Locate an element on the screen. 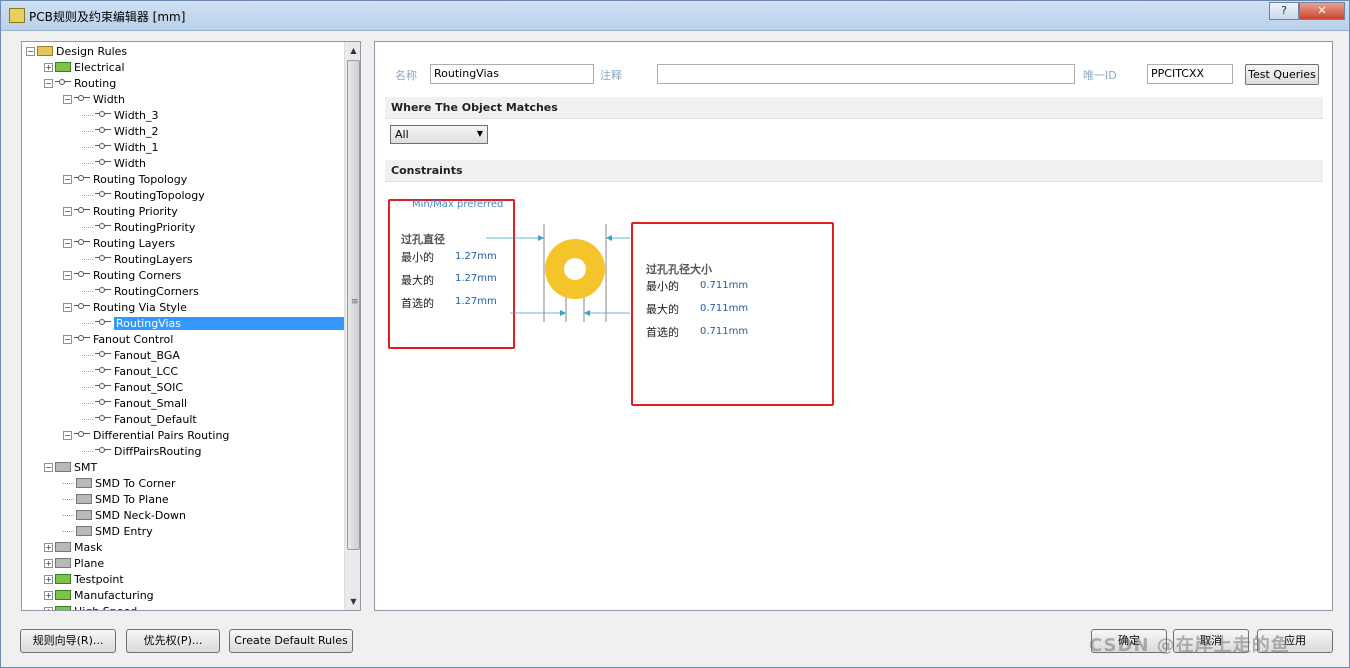 The width and height of the screenshot is (1350, 668). tree-item: − Fanout Control is located at coordinates (118, 339).